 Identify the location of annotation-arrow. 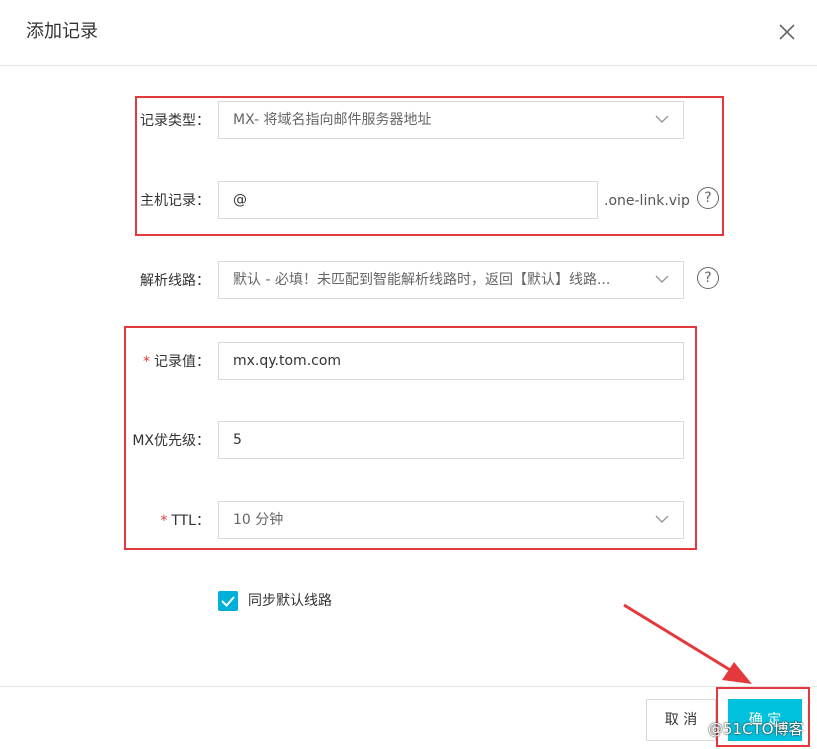
(687, 643).